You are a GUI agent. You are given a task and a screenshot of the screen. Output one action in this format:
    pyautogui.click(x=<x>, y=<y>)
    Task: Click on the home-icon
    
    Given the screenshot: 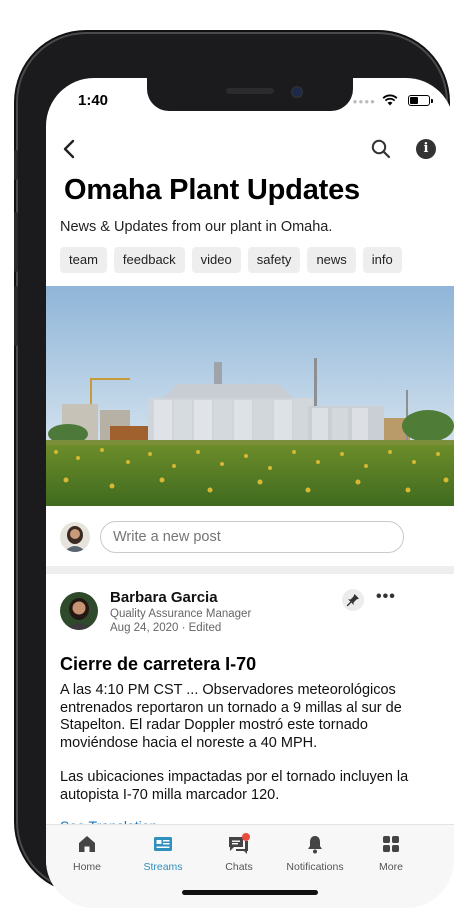 What is the action you would take?
    pyautogui.click(x=87, y=844)
    